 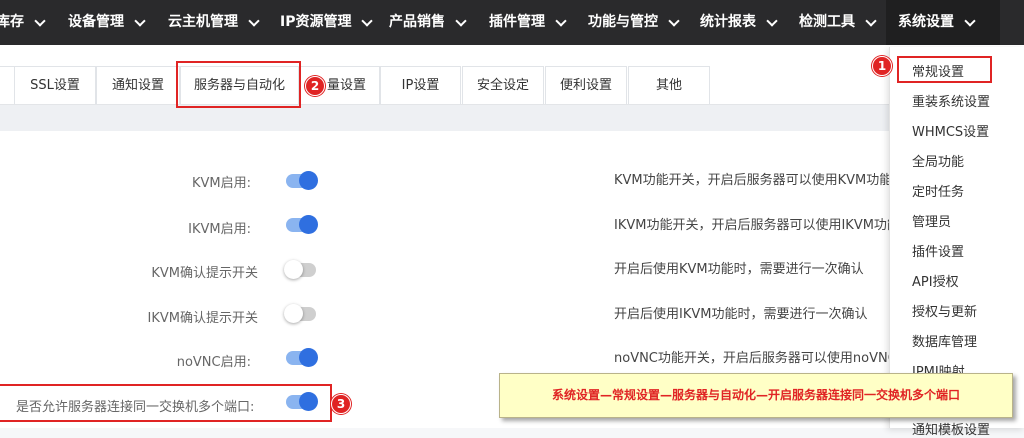 I want to click on nav-item-device-management: 设备管理, so click(x=107, y=22).